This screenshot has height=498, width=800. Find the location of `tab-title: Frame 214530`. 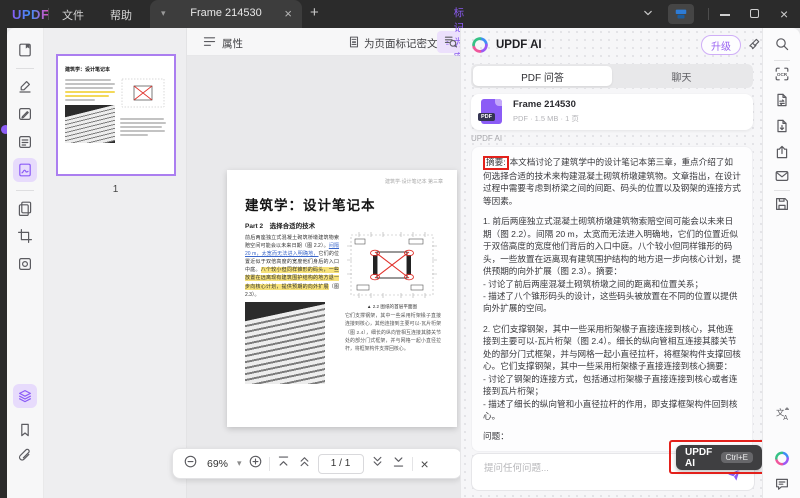

tab-title: Frame 214530 is located at coordinates (226, 13).